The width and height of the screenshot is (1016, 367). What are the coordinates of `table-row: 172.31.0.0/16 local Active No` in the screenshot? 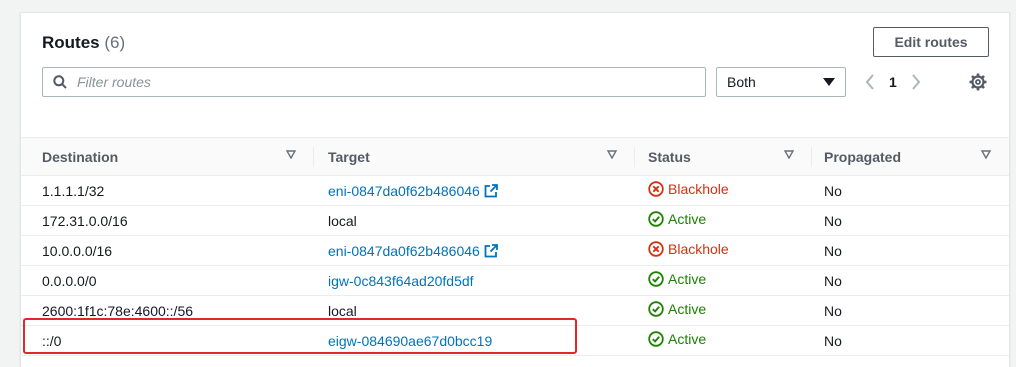 It's located at (515, 220).